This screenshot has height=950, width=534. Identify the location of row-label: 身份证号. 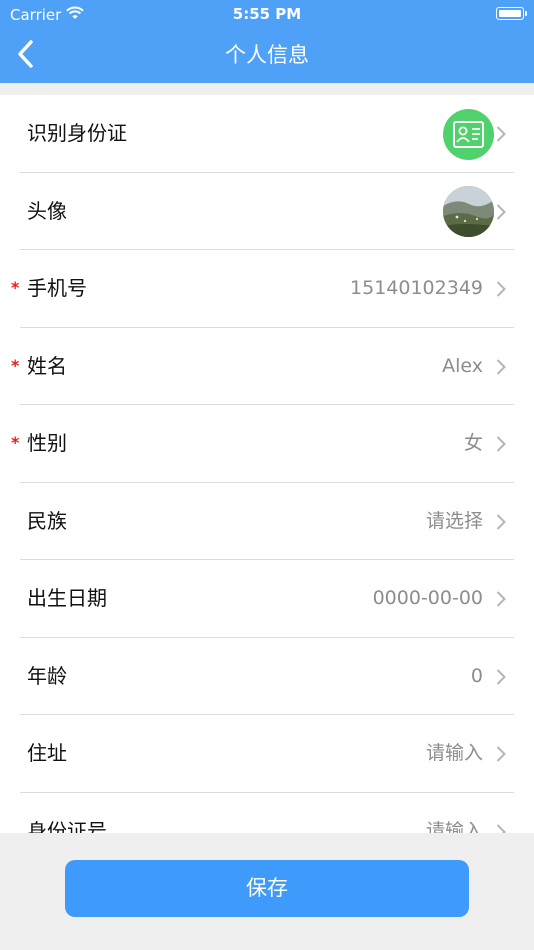
(67, 826).